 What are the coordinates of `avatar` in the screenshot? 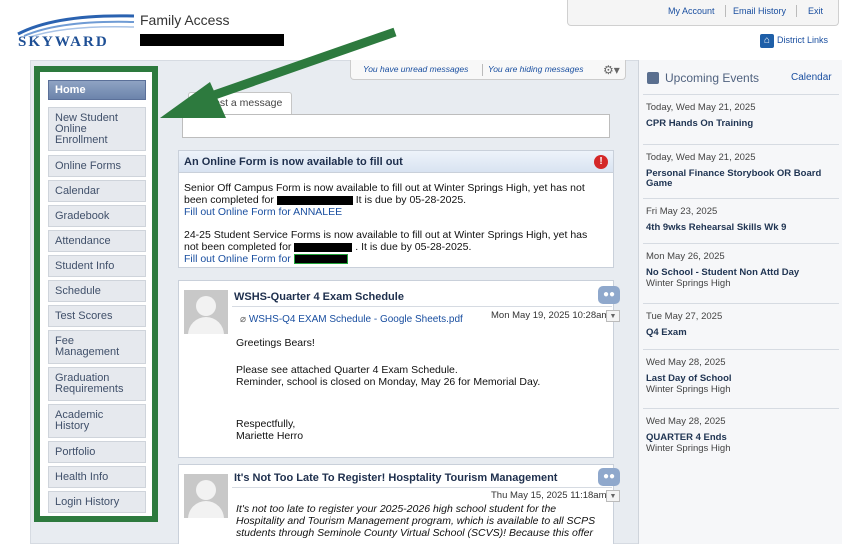 It's located at (206, 312).